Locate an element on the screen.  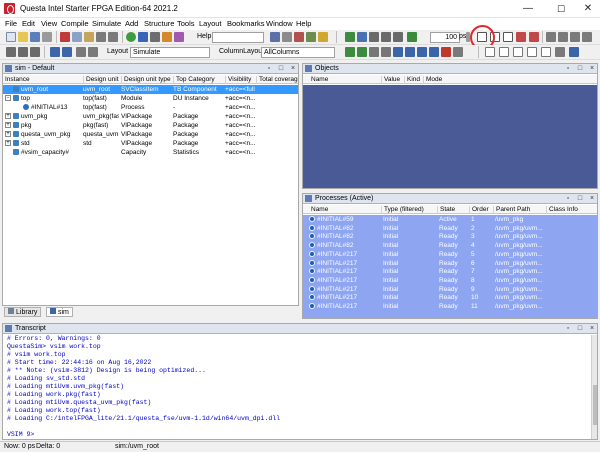
paste-icon is located at coordinates (89, 37).